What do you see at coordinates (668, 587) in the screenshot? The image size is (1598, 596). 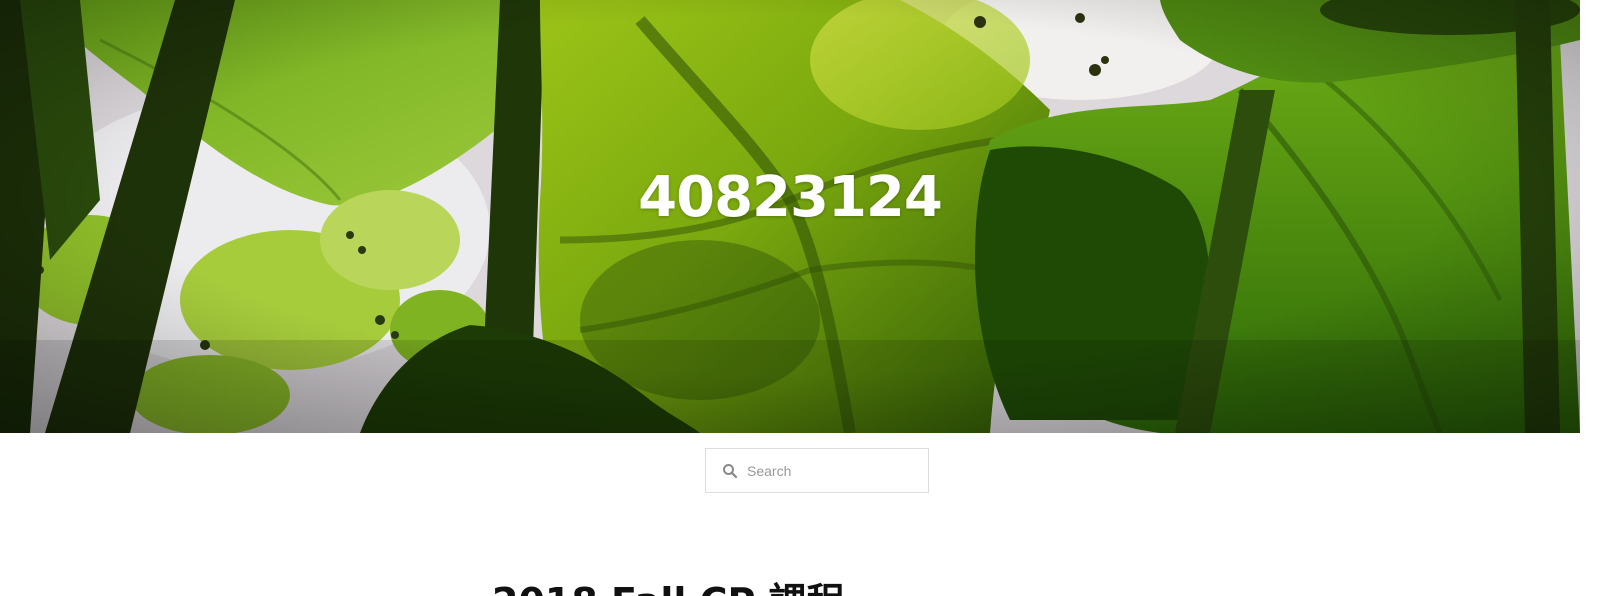 I see `post-title: 2018 Fall CP 課程` at bounding box center [668, 587].